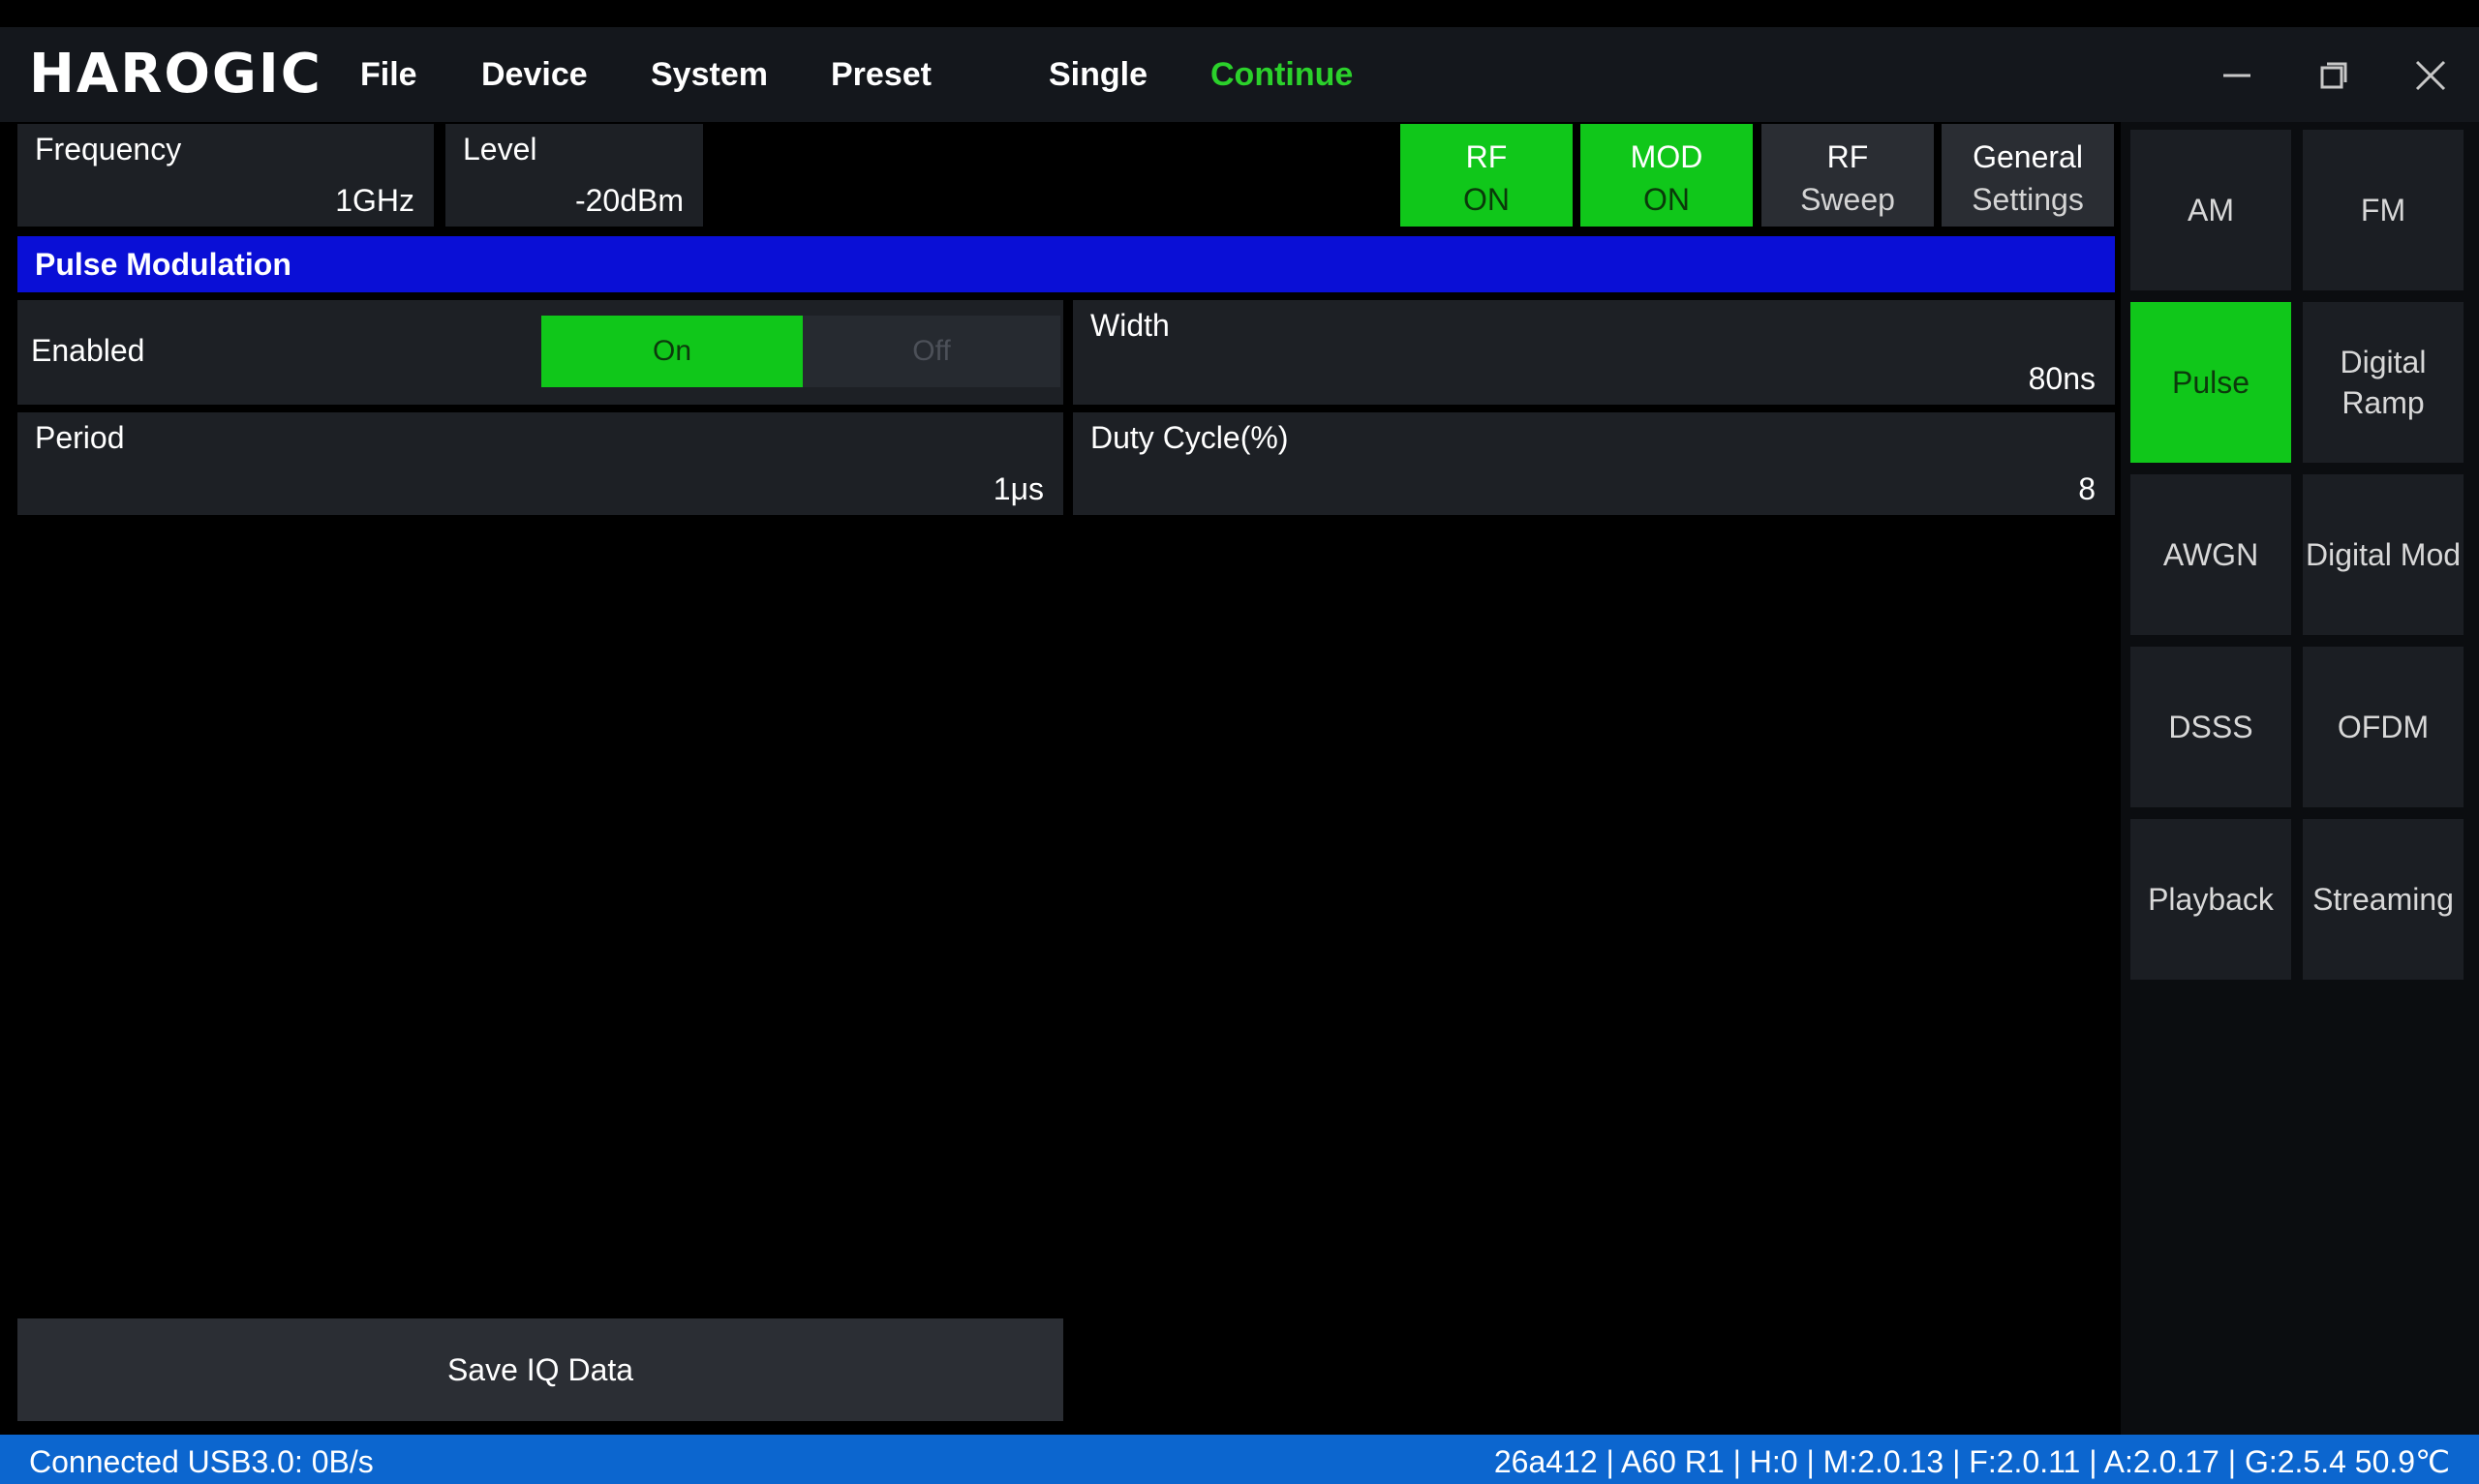 The height and width of the screenshot is (1484, 2479). What do you see at coordinates (540, 463) in the screenshot?
I see `period-field: Period 1μs` at bounding box center [540, 463].